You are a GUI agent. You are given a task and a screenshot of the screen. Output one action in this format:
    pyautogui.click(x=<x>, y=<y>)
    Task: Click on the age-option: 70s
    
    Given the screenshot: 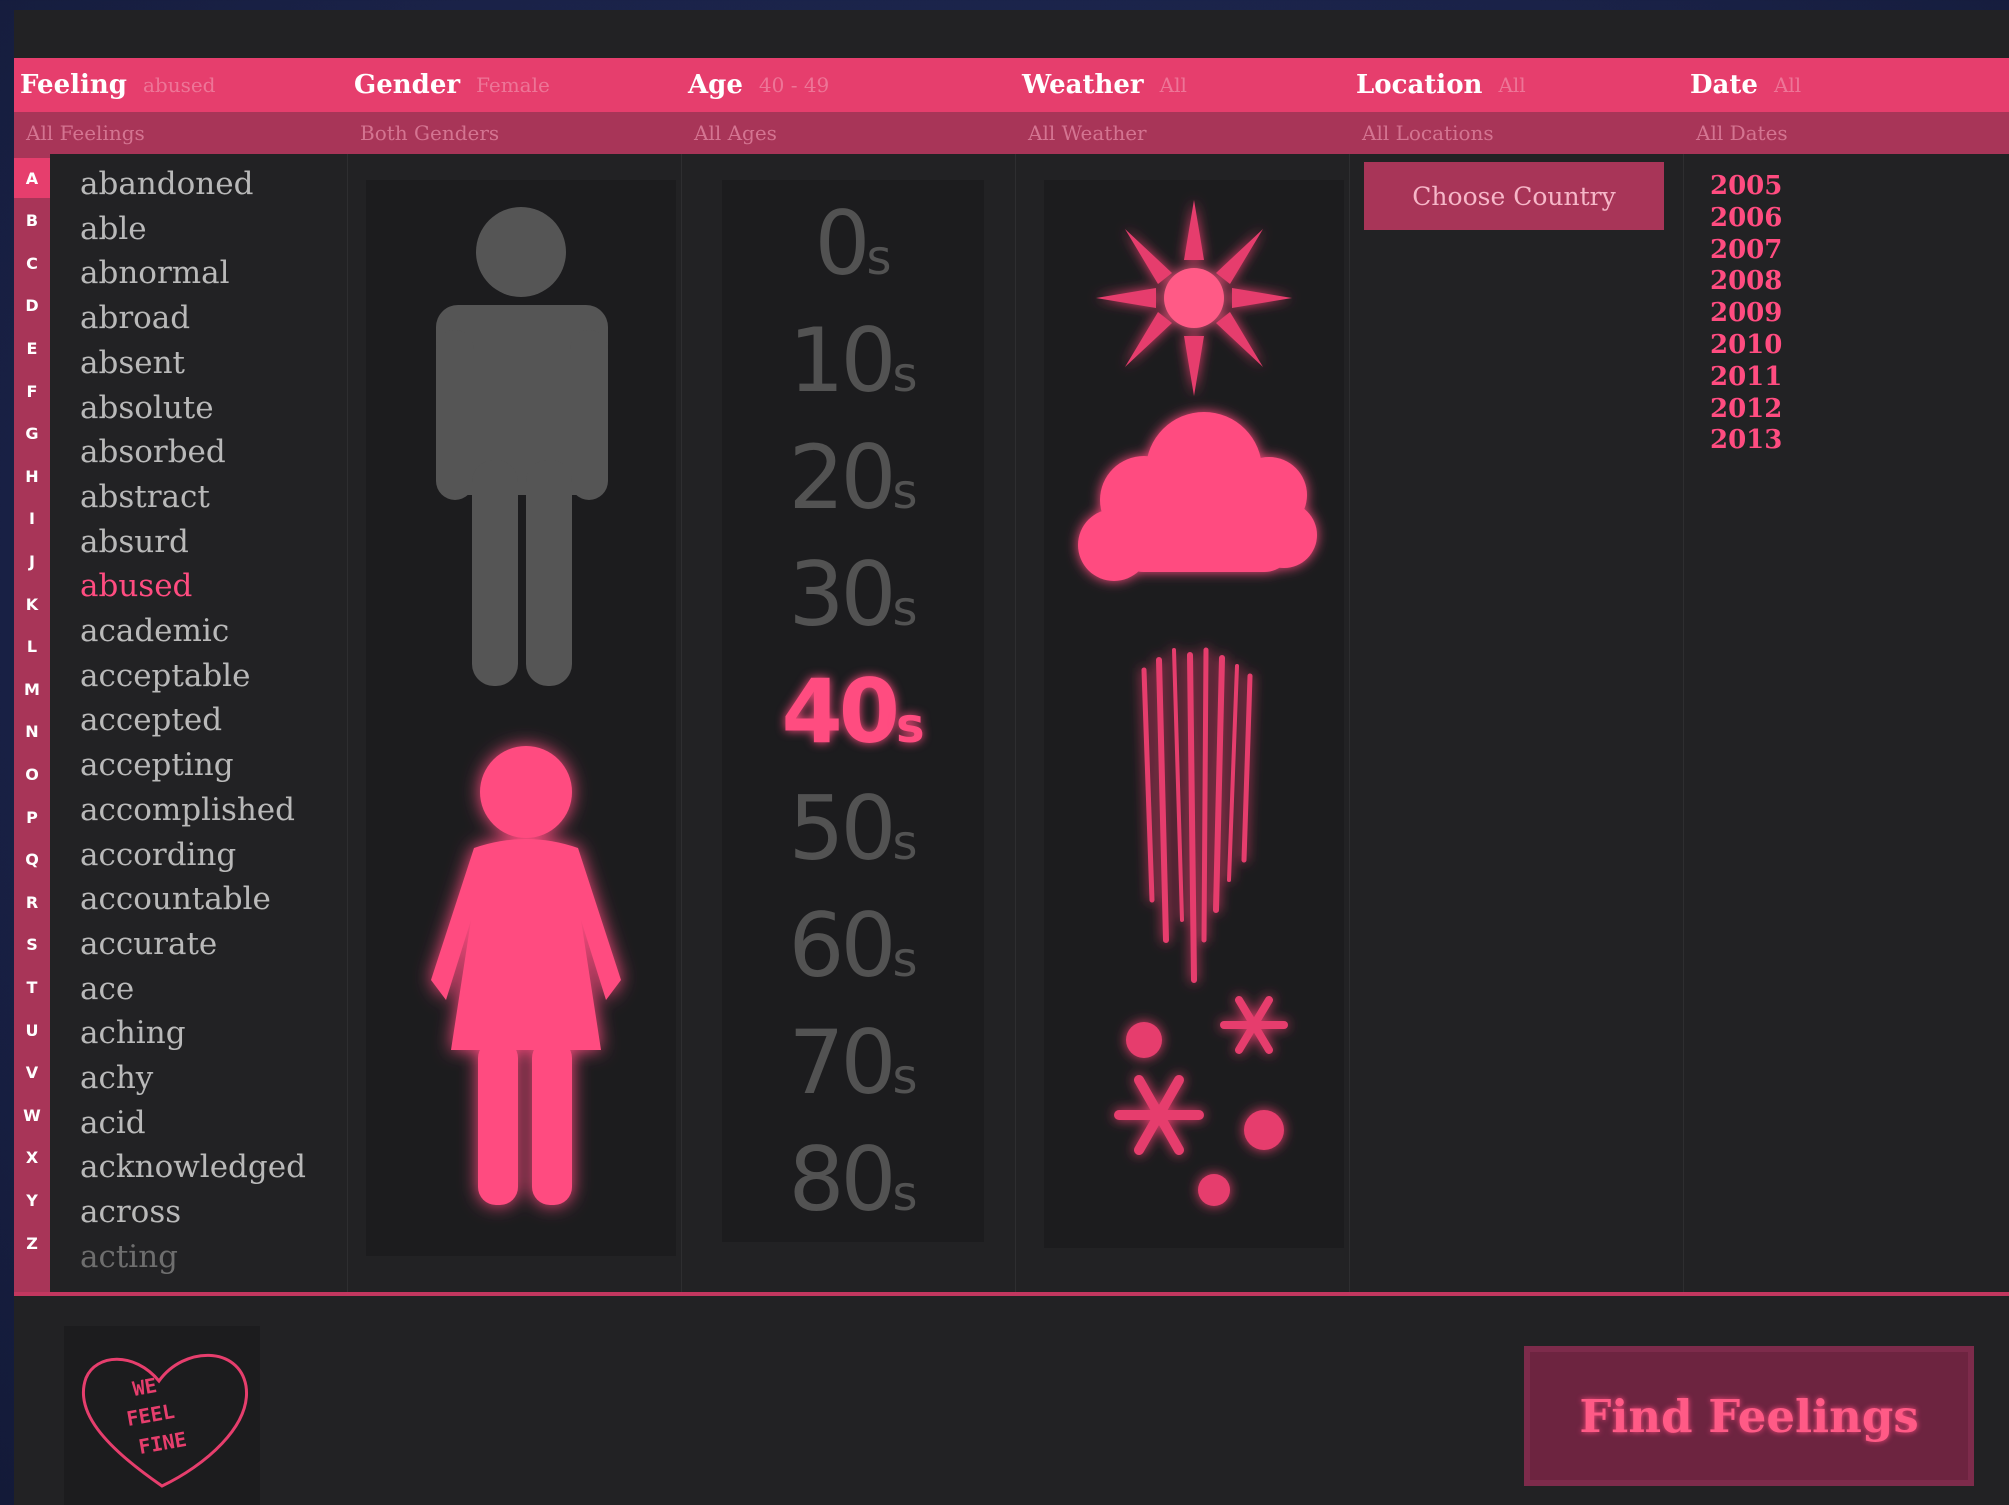 What is the action you would take?
    pyautogui.click(x=853, y=1063)
    